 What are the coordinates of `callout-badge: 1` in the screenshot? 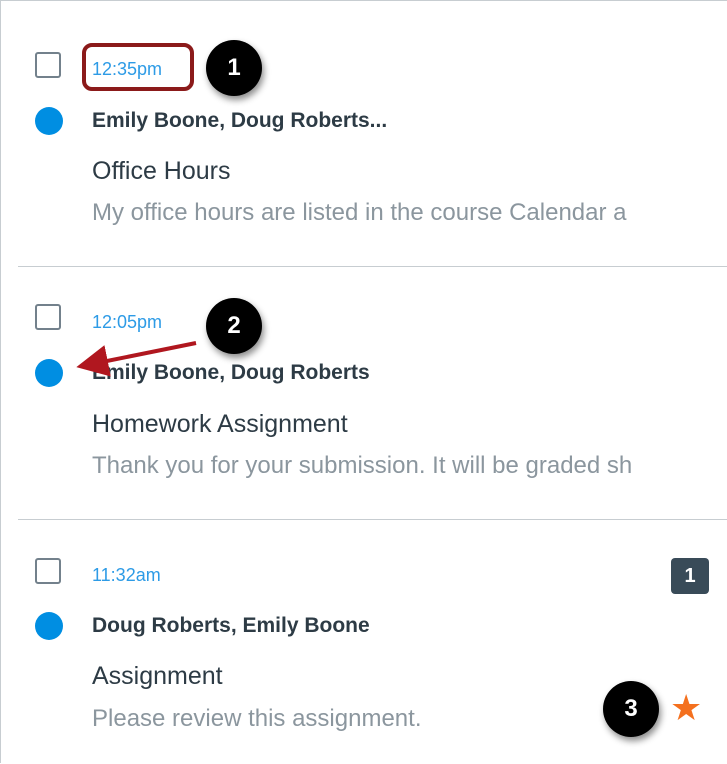 It's located at (234, 68).